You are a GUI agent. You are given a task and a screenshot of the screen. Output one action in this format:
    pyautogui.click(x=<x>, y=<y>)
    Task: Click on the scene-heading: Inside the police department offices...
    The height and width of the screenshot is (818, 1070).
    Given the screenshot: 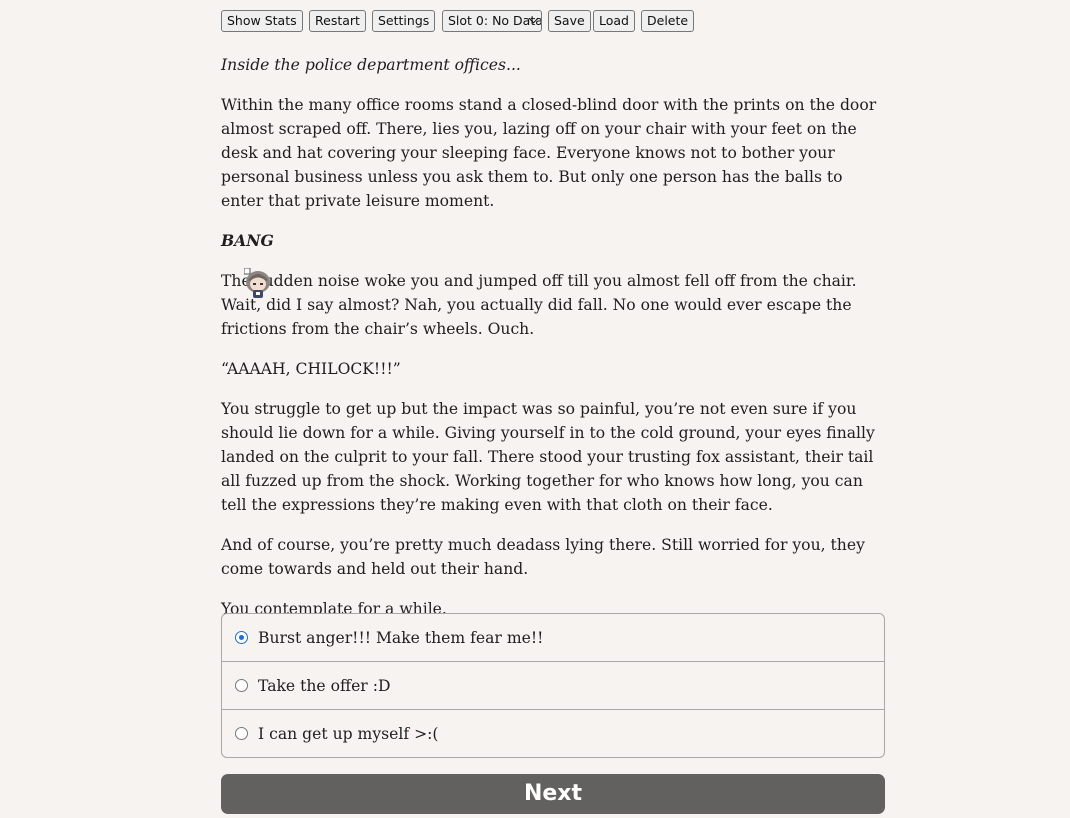 What is the action you would take?
    pyautogui.click(x=371, y=65)
    